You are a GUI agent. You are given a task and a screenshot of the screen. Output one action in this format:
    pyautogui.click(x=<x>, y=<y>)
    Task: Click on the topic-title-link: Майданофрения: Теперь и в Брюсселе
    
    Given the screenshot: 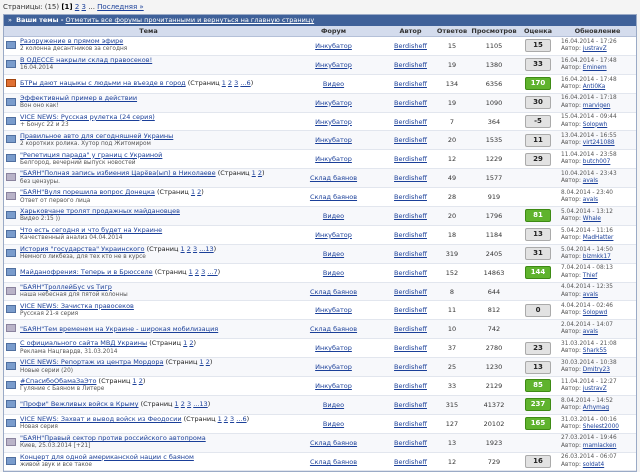 What is the action you would take?
    pyautogui.click(x=86, y=272)
    